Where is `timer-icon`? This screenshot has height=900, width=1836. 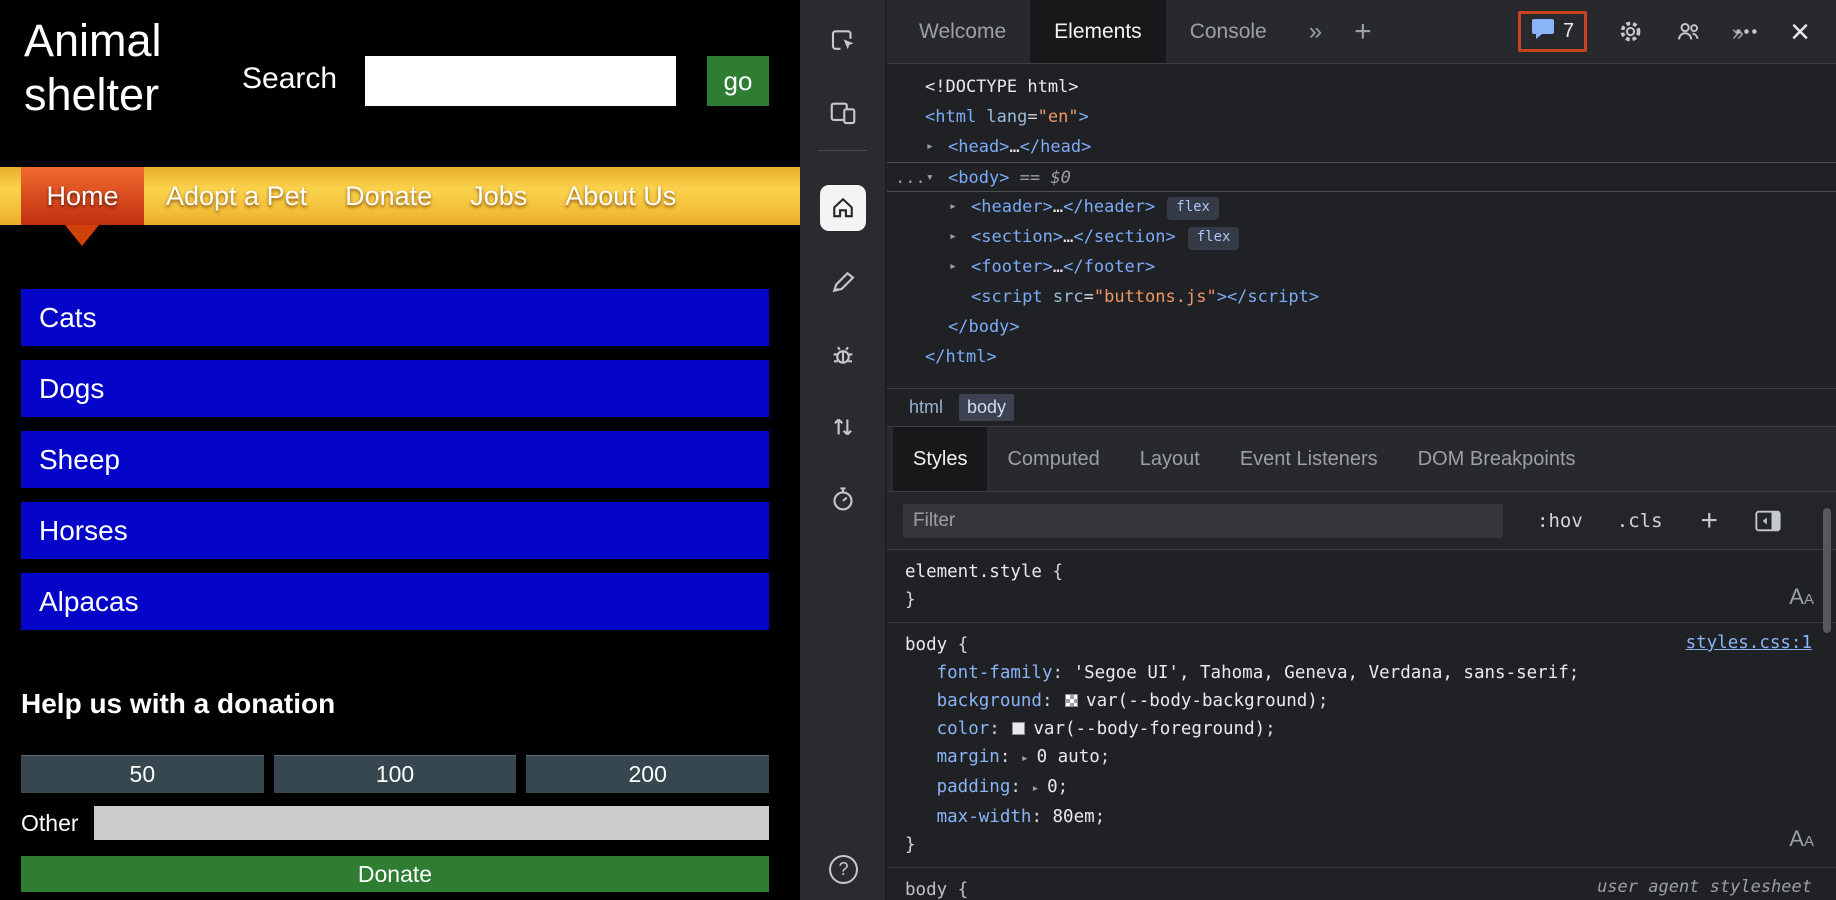
timer-icon is located at coordinates (843, 499).